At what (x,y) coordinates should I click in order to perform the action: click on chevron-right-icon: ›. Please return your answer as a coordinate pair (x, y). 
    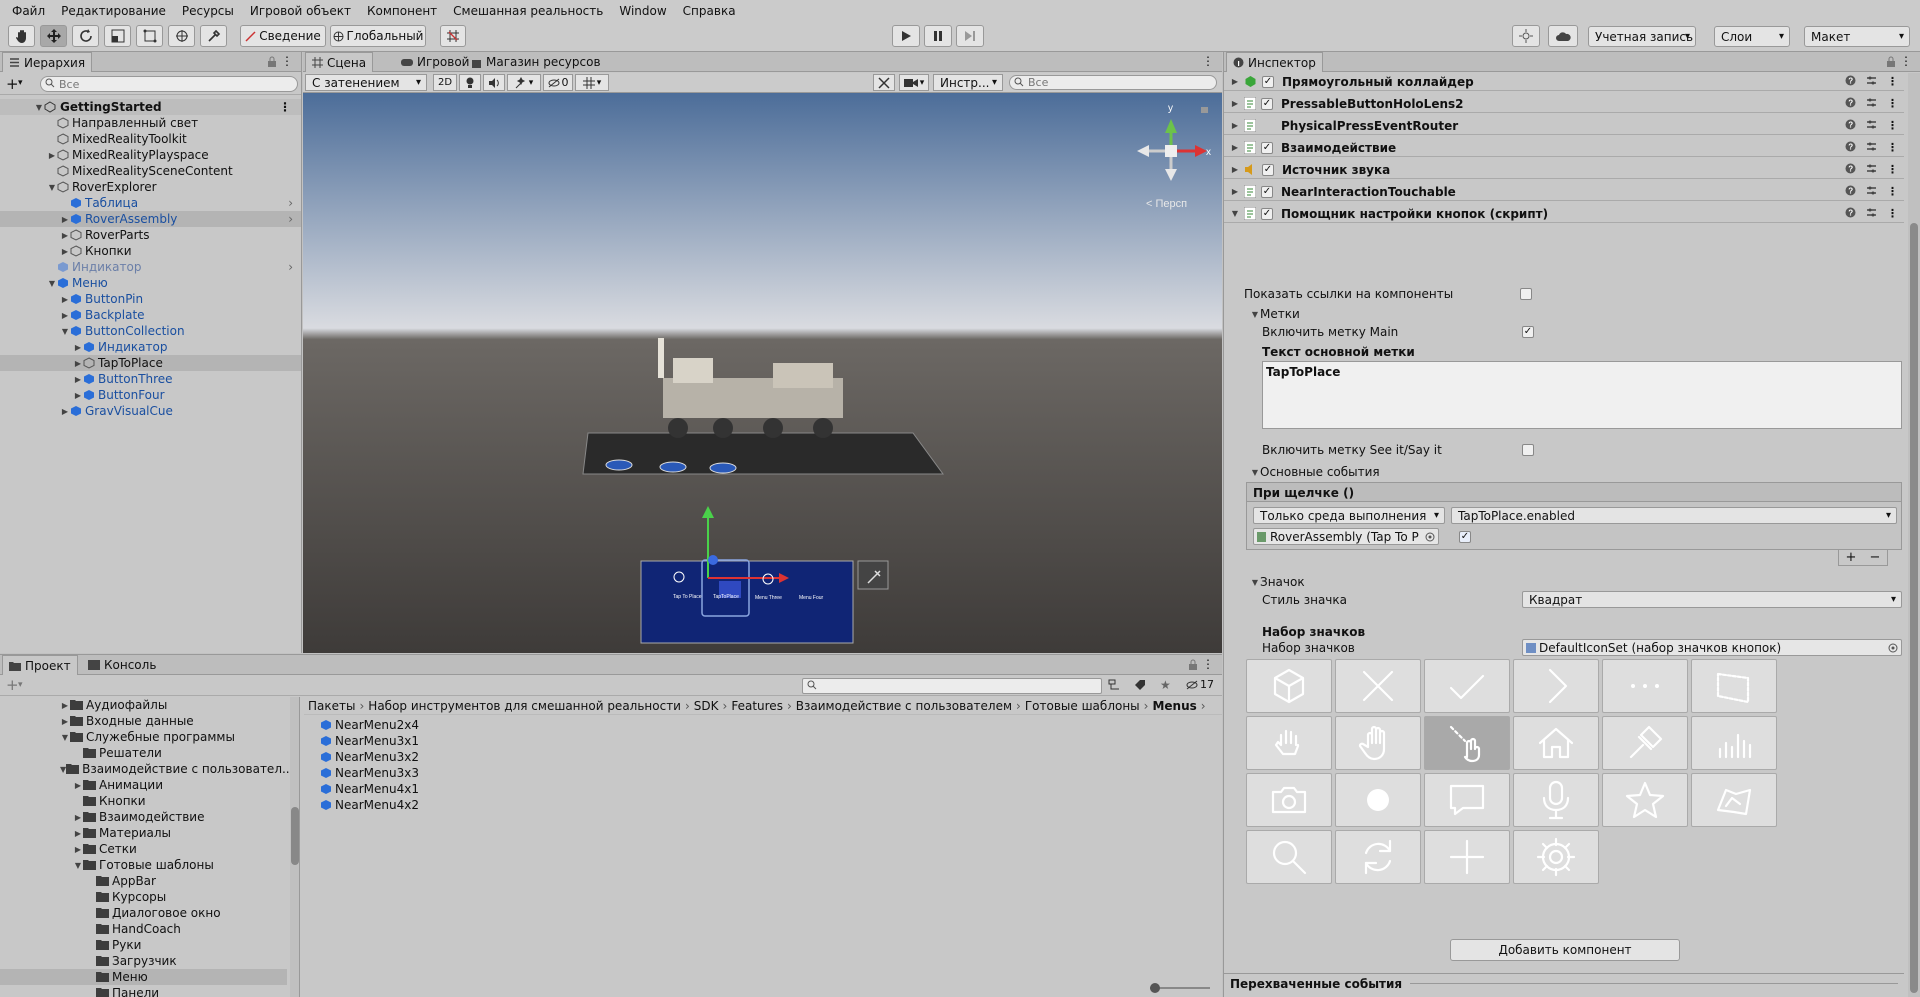
    Looking at the image, I should click on (290, 219).